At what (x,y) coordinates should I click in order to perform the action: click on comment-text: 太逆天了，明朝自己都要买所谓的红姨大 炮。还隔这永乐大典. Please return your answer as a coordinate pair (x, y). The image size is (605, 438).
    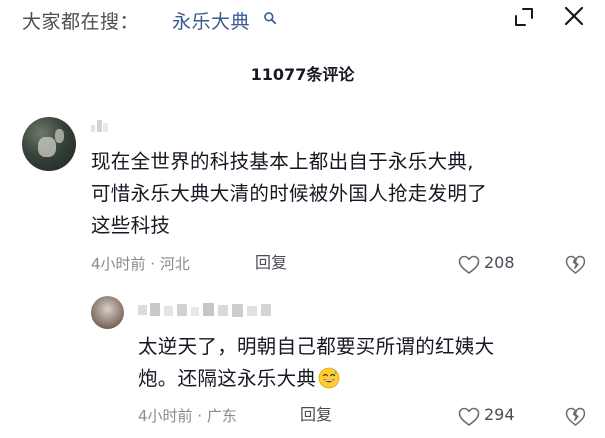
    Looking at the image, I should click on (358, 363).